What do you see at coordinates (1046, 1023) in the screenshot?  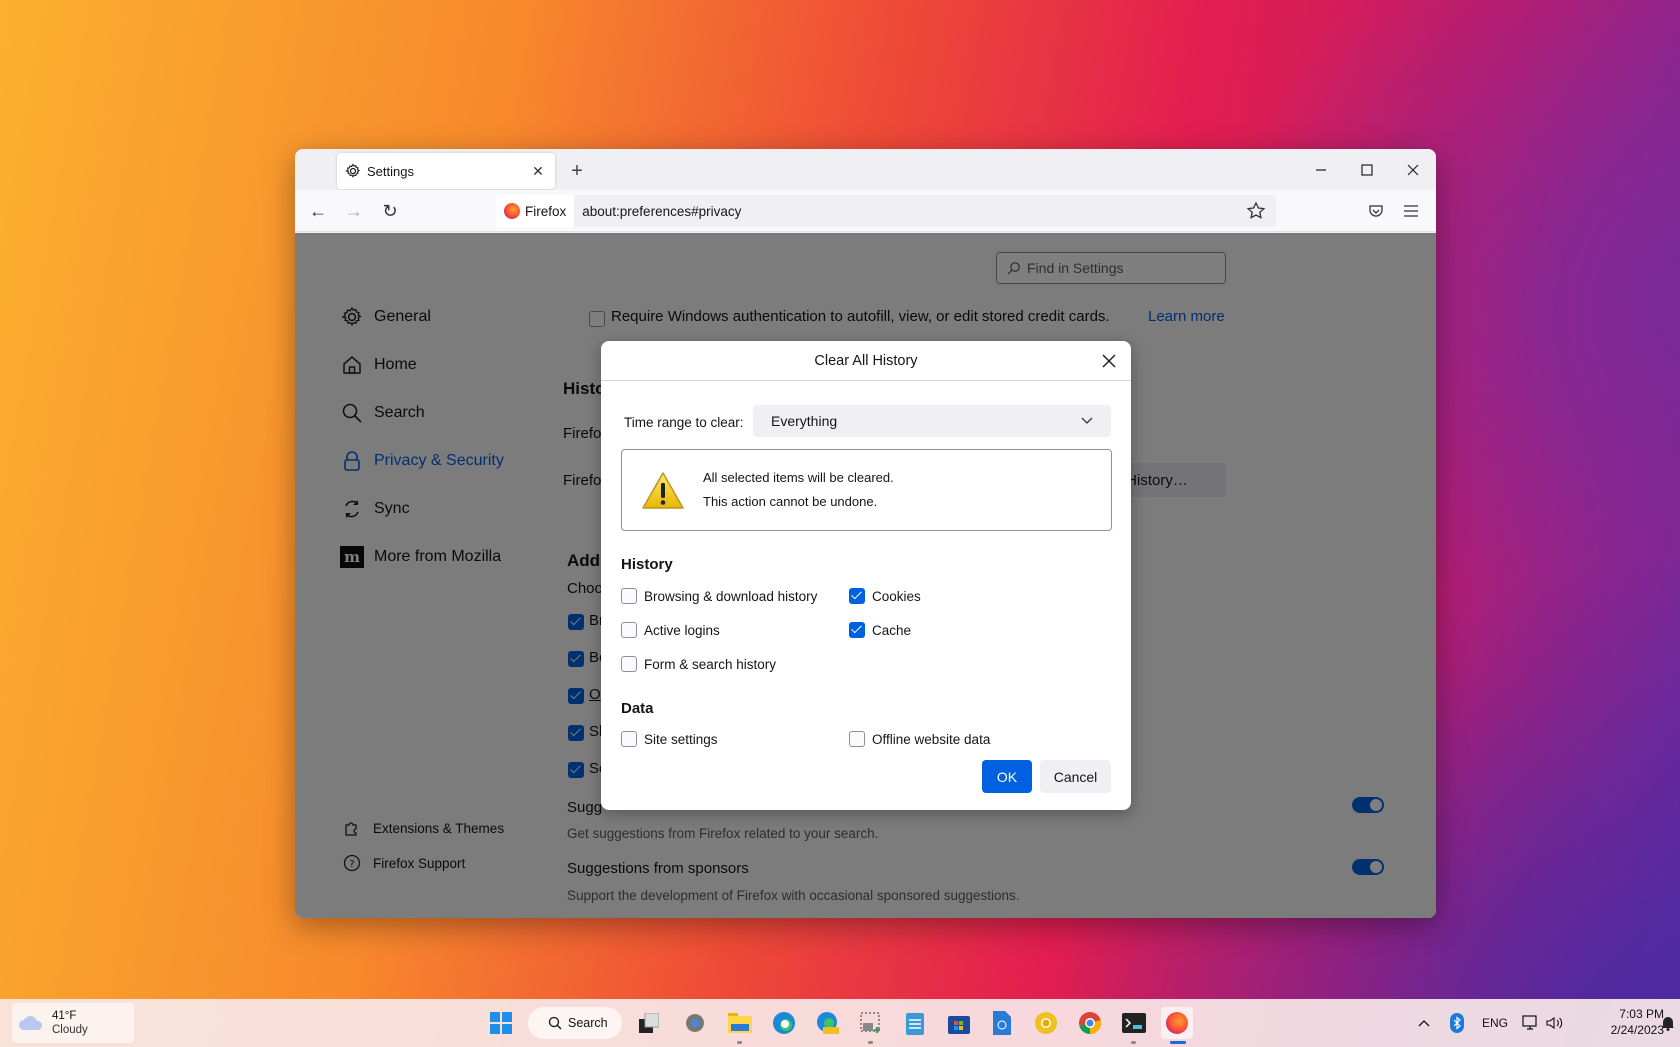 I see `taskbar-app-chrome-canary` at bounding box center [1046, 1023].